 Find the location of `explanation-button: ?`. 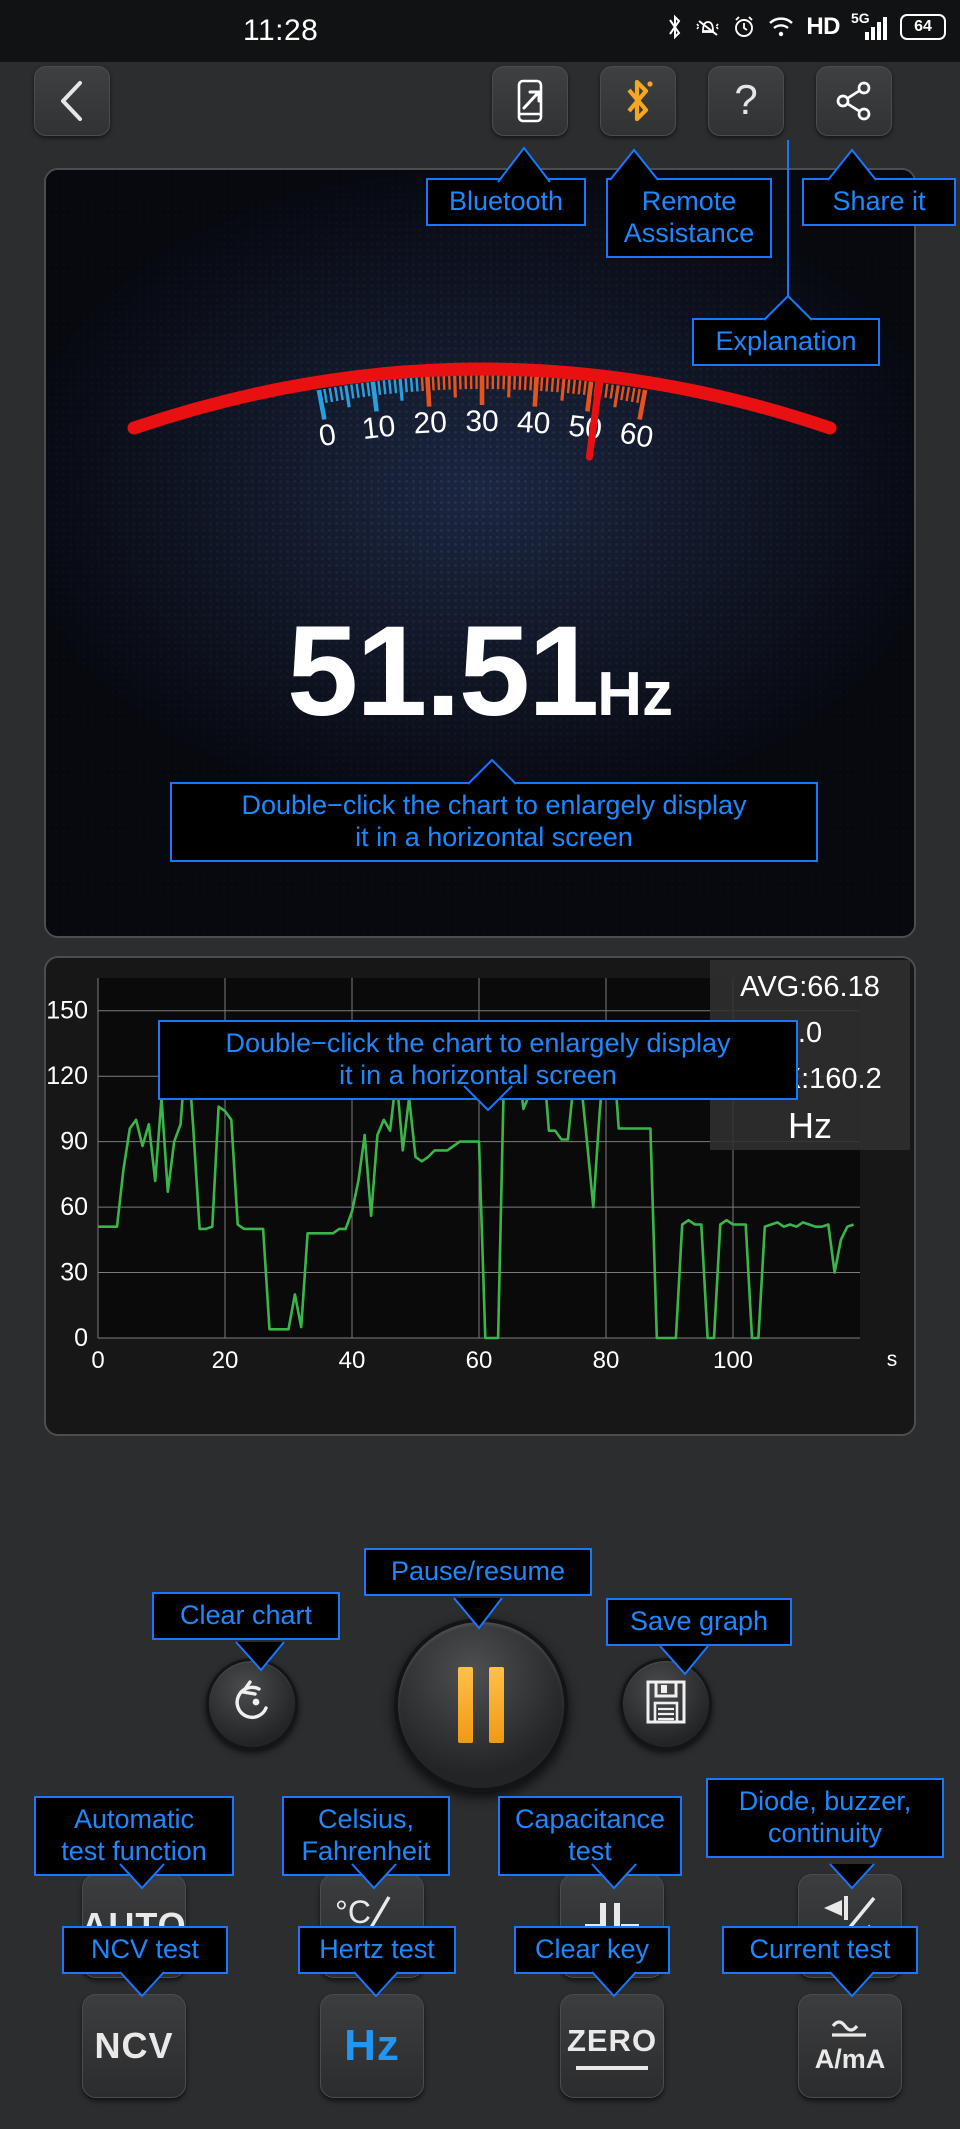

explanation-button: ? is located at coordinates (746, 101).